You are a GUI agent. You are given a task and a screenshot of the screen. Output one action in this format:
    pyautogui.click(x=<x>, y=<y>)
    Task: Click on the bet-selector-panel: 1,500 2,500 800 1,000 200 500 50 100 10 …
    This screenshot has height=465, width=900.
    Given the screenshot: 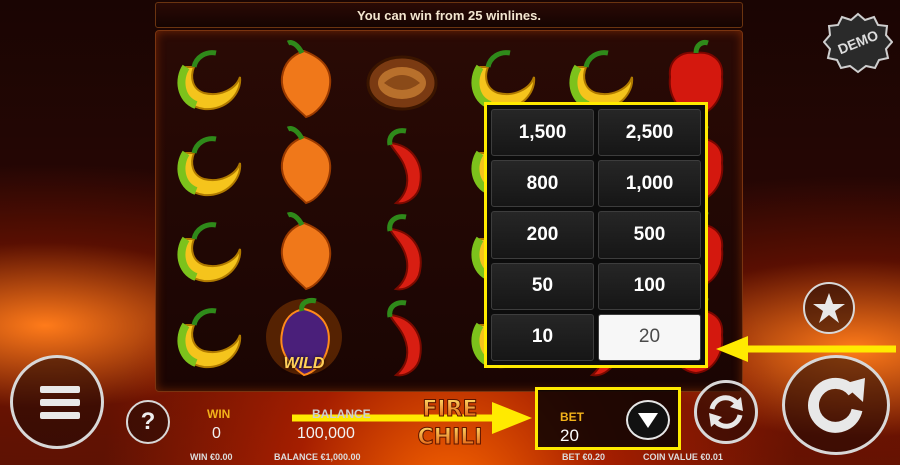 What is the action you would take?
    pyautogui.click(x=596, y=235)
    